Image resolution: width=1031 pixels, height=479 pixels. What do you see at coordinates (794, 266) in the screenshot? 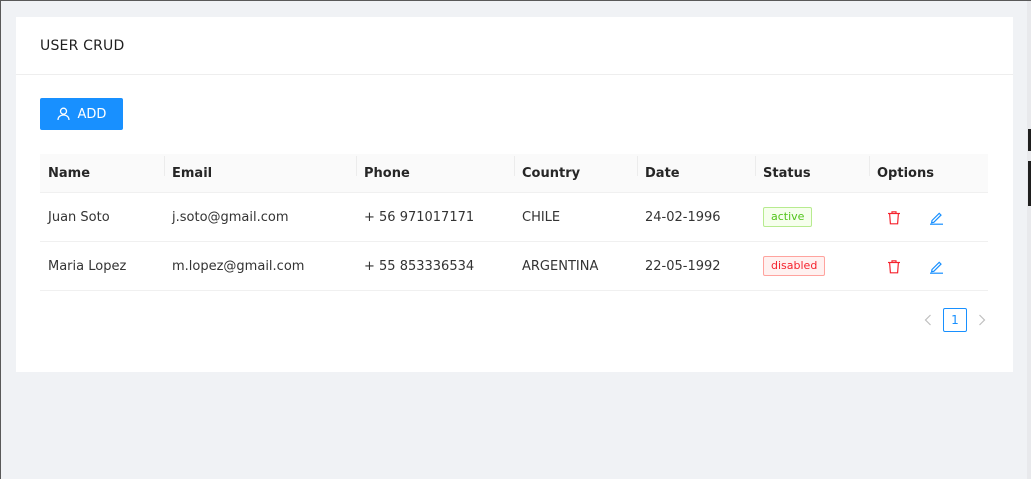
I see `status-badge: disabled` at bounding box center [794, 266].